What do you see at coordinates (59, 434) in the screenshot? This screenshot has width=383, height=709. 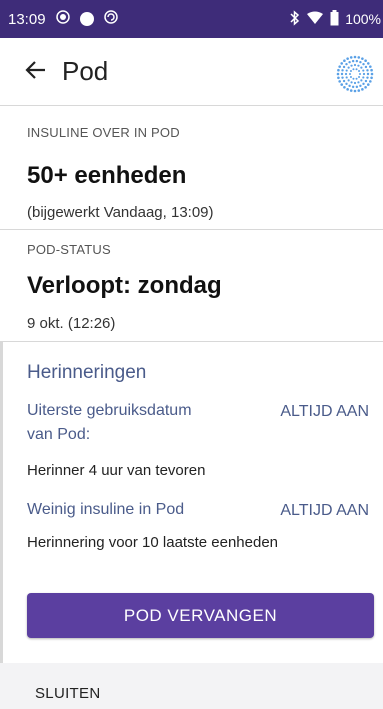 I see `reminder-expiry-label-line2: van Pod:` at bounding box center [59, 434].